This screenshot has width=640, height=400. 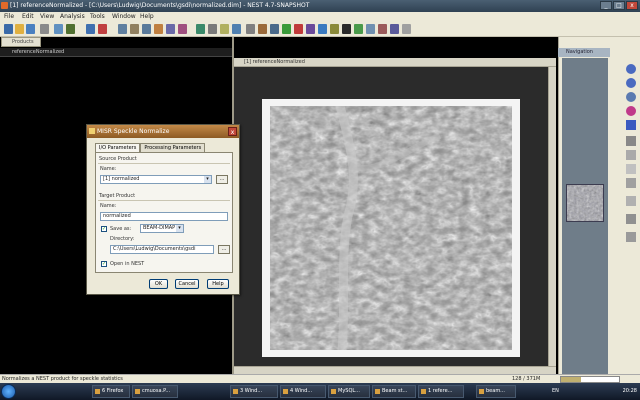 I want to click on green-square-icon, so click(x=358, y=29).